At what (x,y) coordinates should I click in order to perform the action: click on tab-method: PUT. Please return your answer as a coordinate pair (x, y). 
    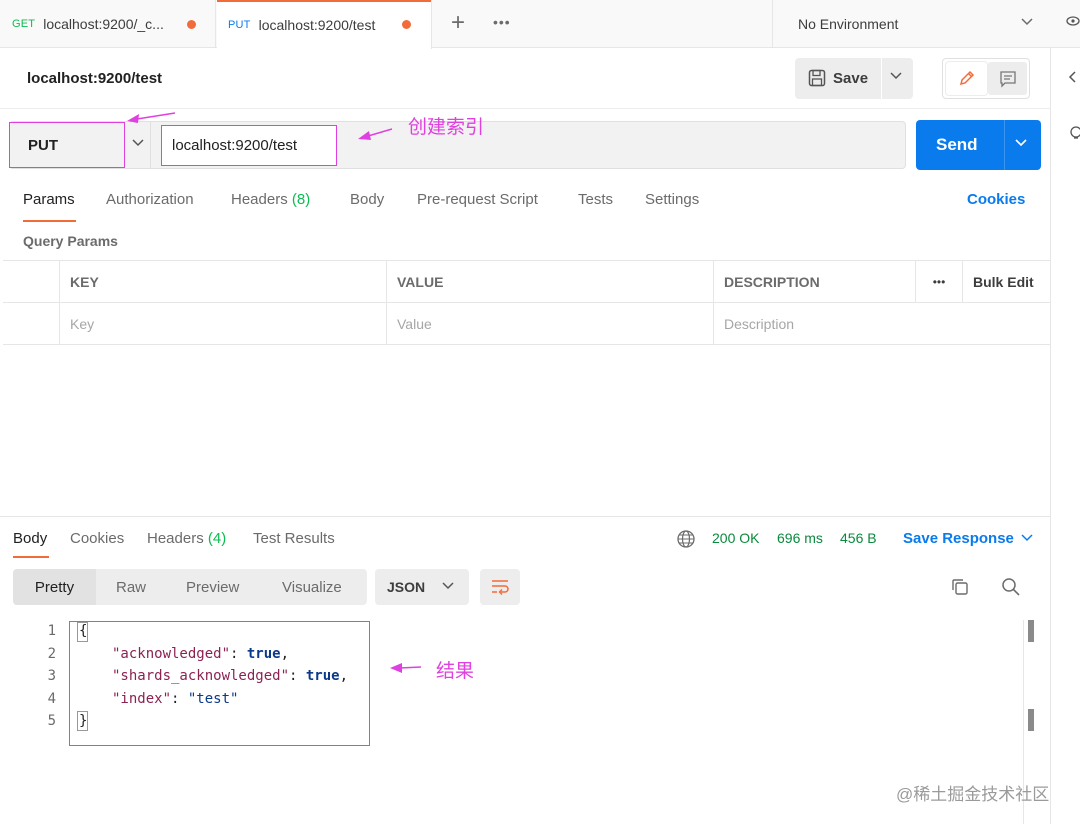
    Looking at the image, I should click on (239, 24).